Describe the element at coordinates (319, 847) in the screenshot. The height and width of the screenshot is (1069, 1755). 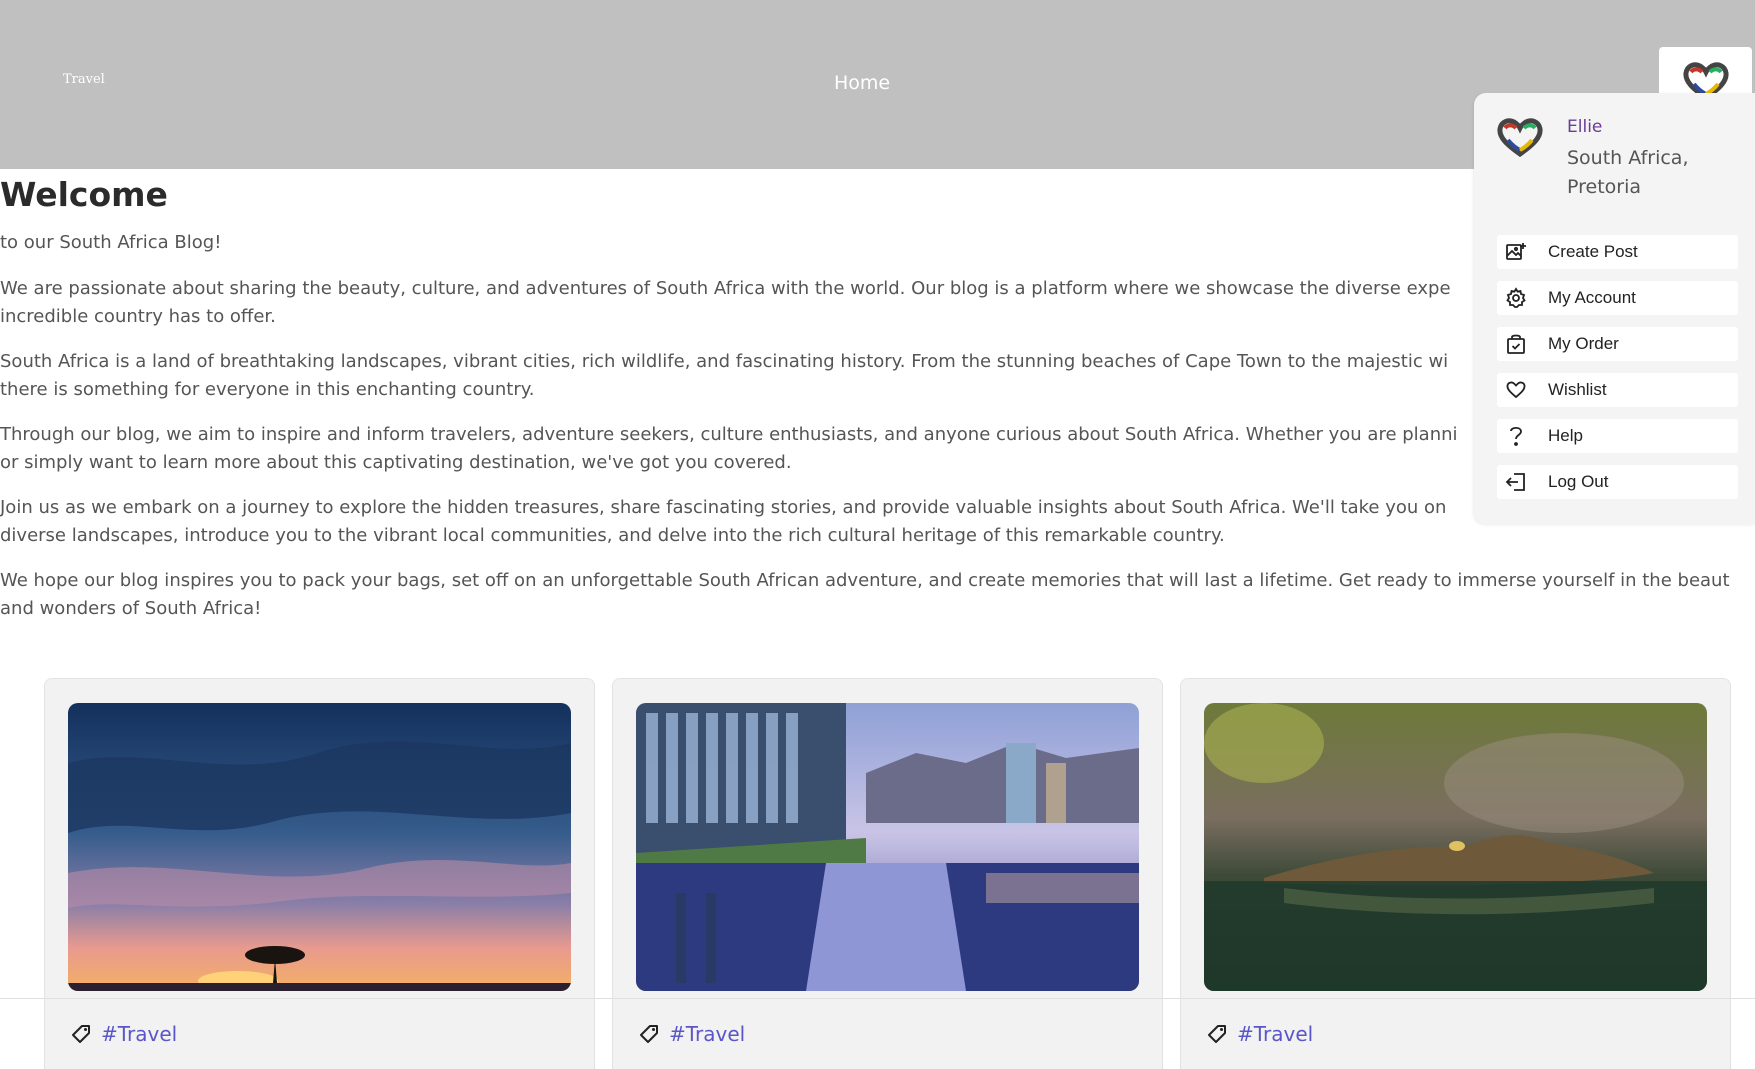
I see `savanna-sunset-image` at that location.